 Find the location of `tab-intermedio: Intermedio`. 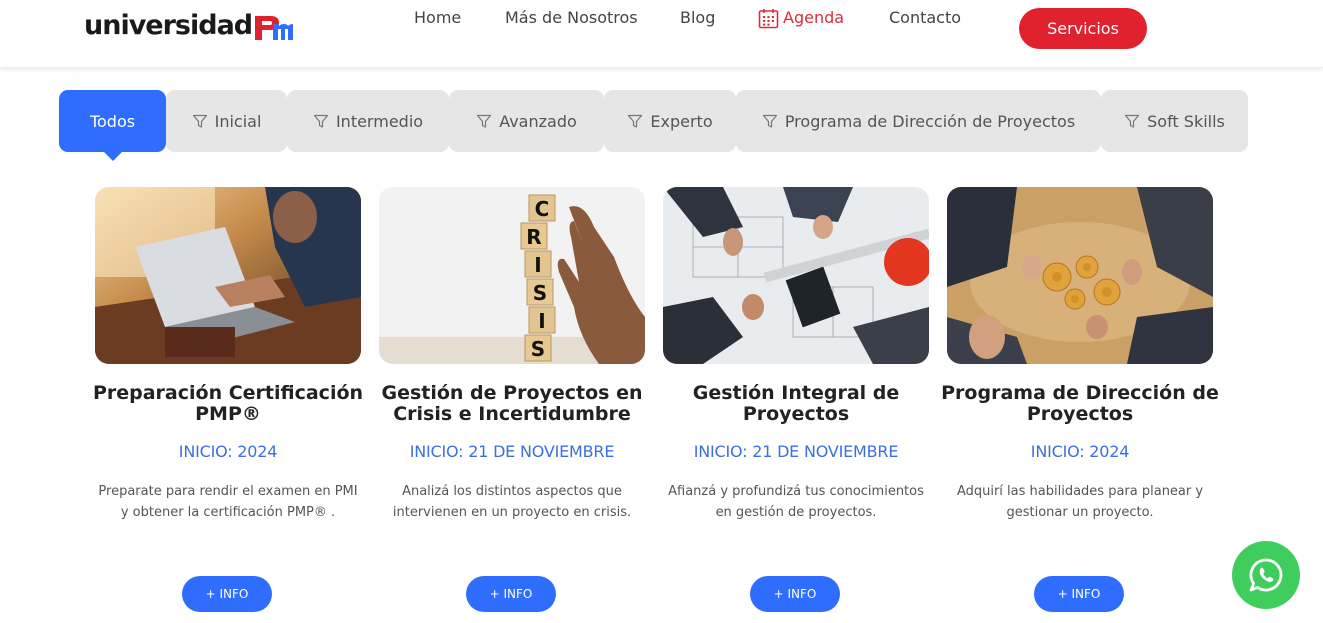

tab-intermedio: Intermedio is located at coordinates (368, 121).